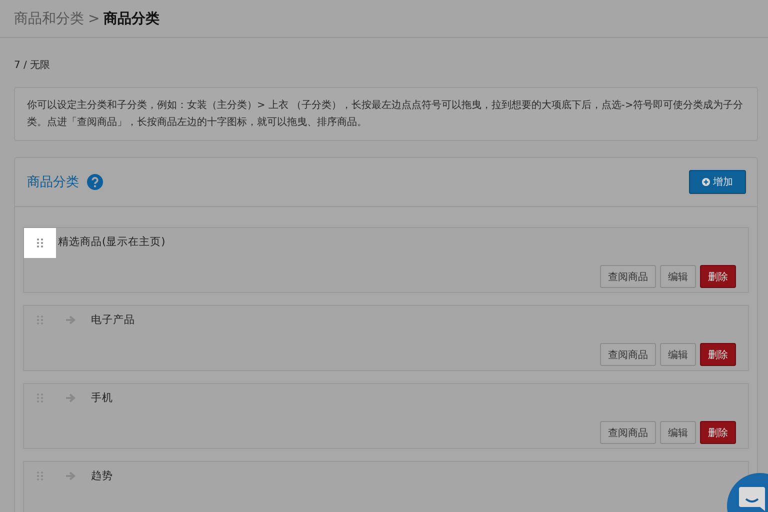 The image size is (768, 512). What do you see at coordinates (95, 182) in the screenshot?
I see `help-icon` at bounding box center [95, 182].